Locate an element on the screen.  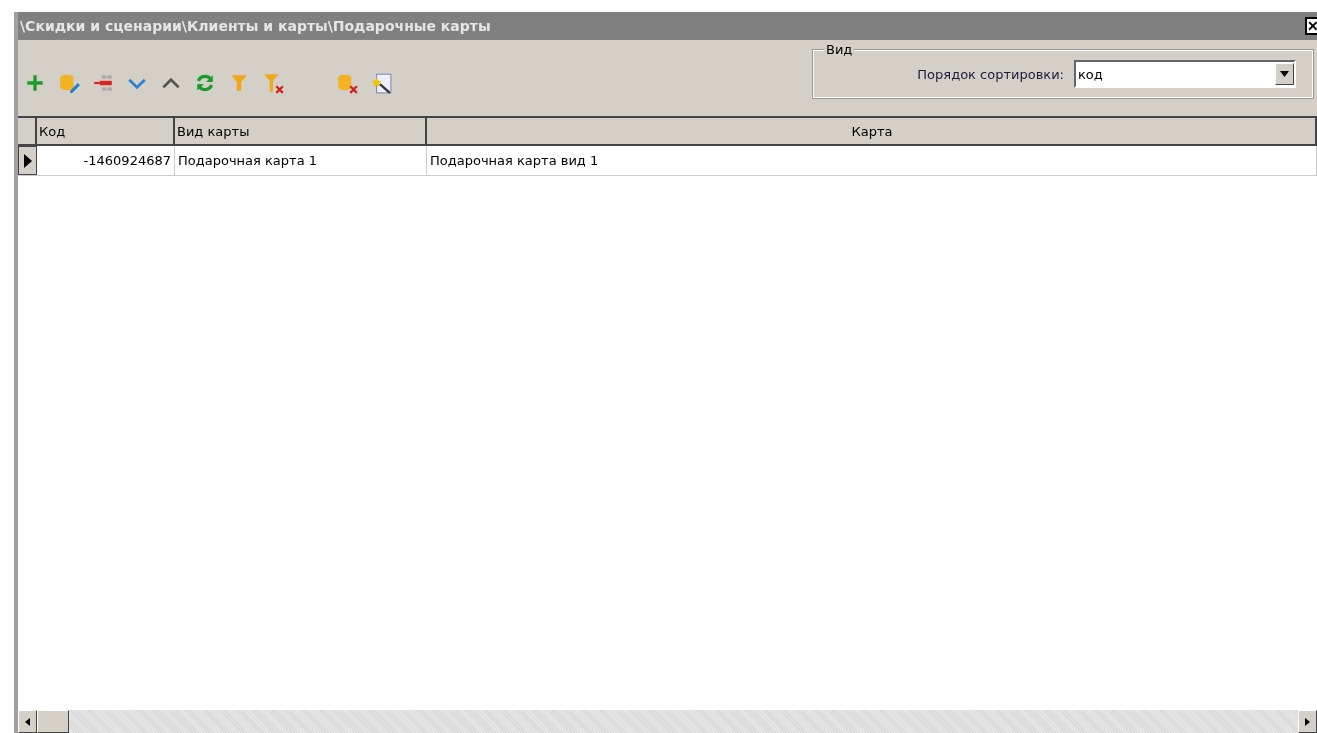
plus-icon is located at coordinates (35, 83).